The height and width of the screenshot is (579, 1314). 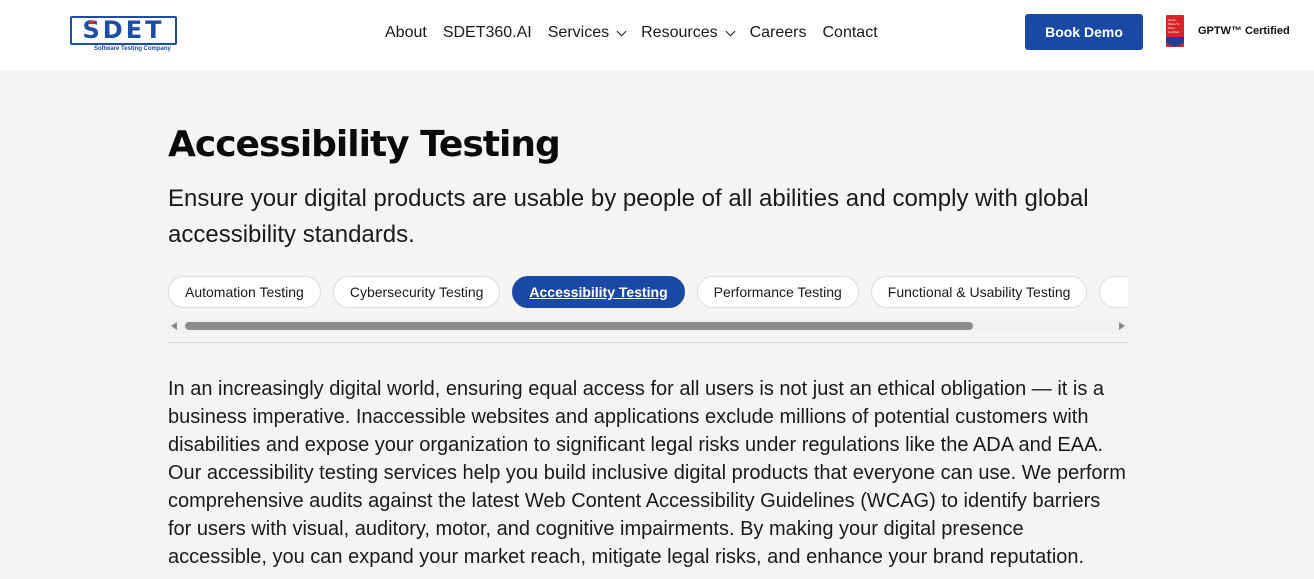 I want to click on nav-item-sdet360: SDET360.AI, so click(x=487, y=33).